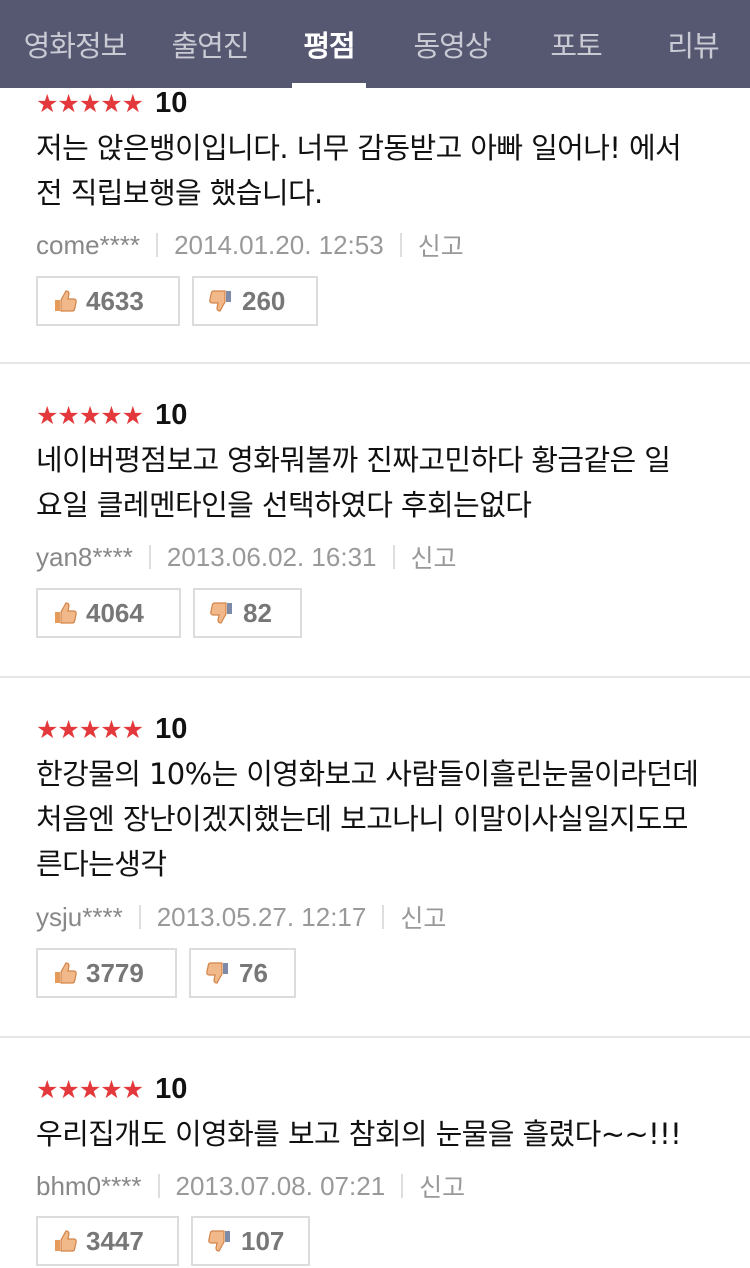  I want to click on tab-videos: 동영상, so click(452, 44).